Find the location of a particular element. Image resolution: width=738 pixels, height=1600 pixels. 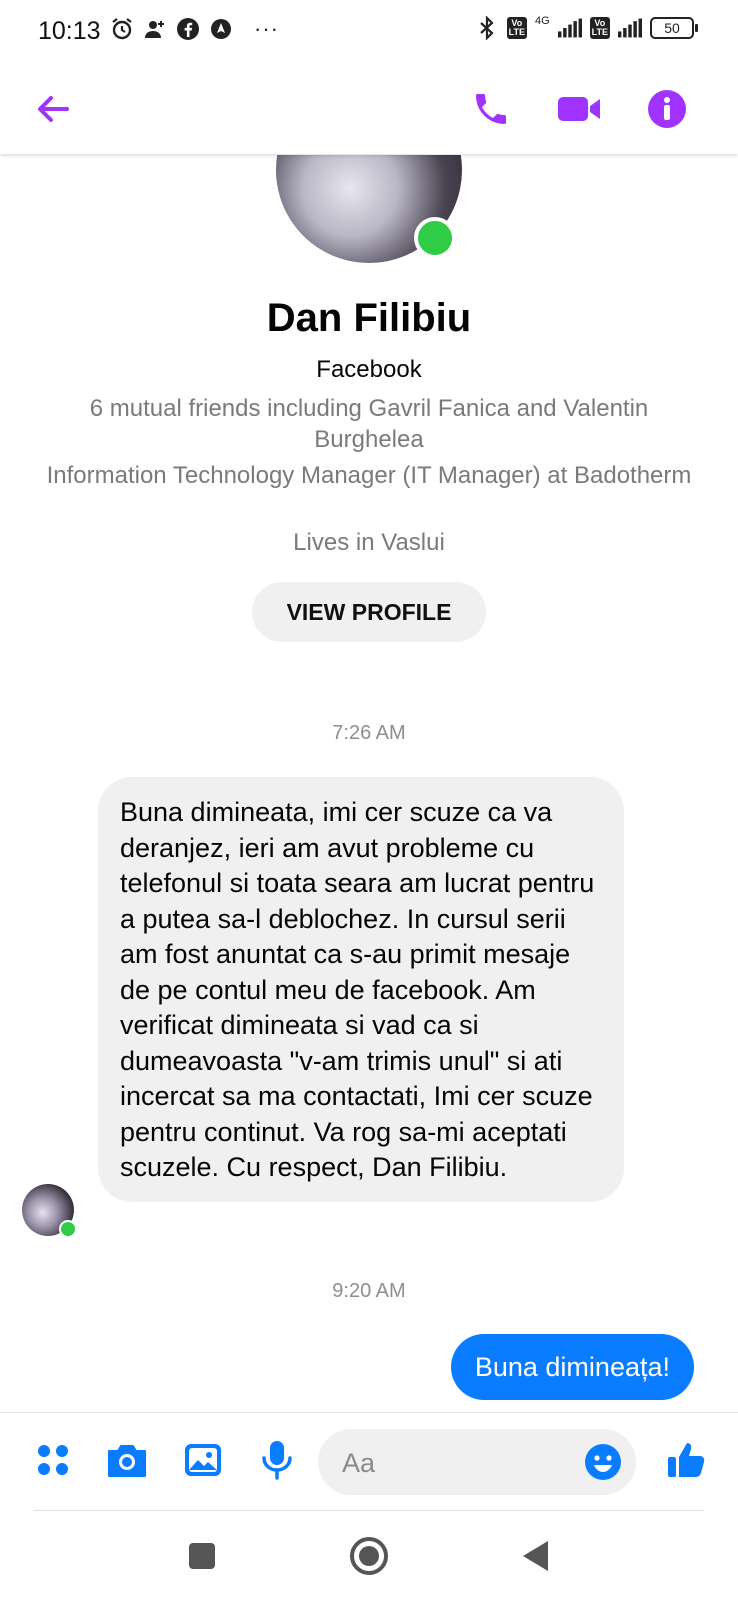

call-button is located at coordinates (491, 109).